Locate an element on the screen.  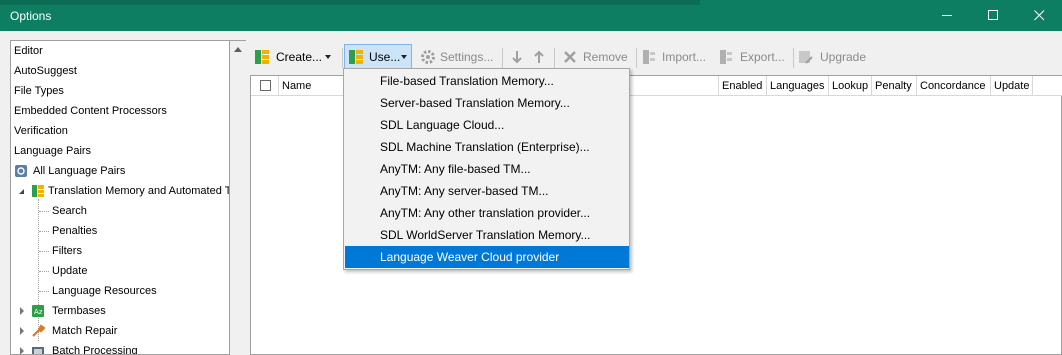
minimize-icon is located at coordinates (946, 15).